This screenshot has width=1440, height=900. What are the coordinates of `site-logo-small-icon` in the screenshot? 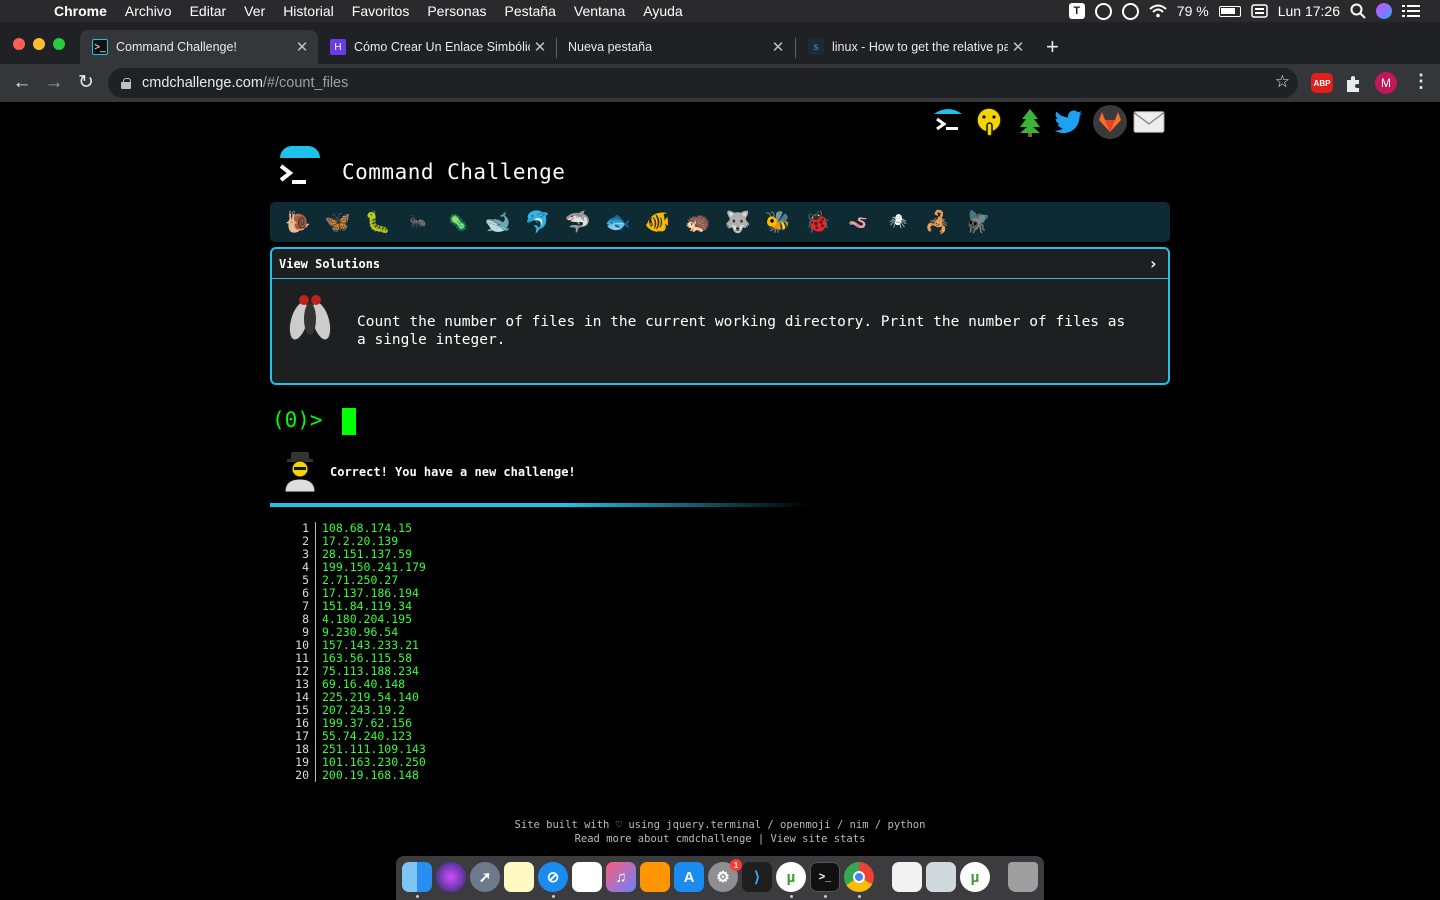 It's located at (948, 122).